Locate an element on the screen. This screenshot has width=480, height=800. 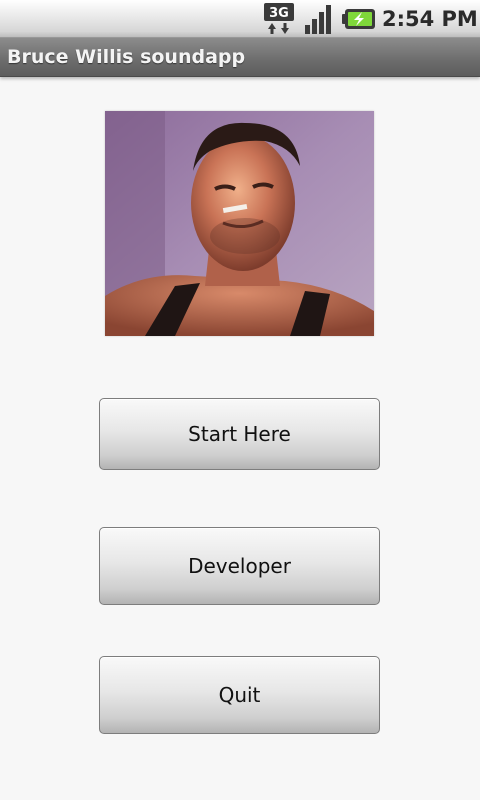
start-here-button: Start Here is located at coordinates (239, 434).